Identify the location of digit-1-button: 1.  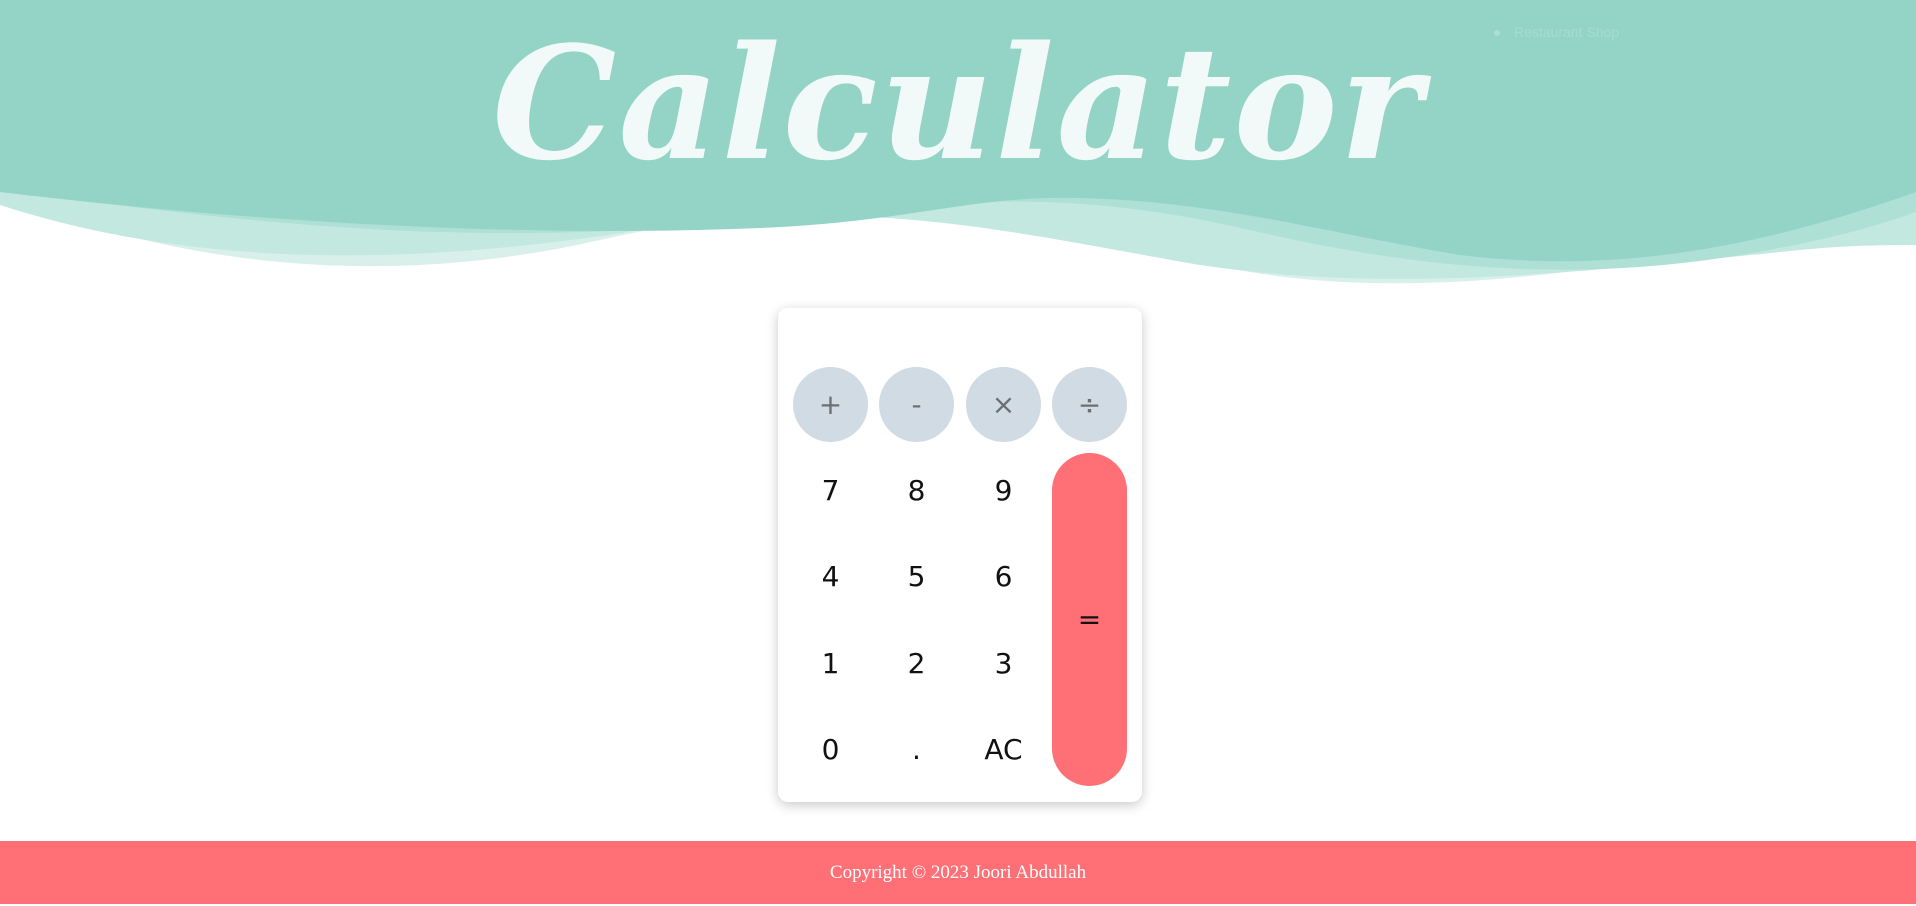
(830, 663).